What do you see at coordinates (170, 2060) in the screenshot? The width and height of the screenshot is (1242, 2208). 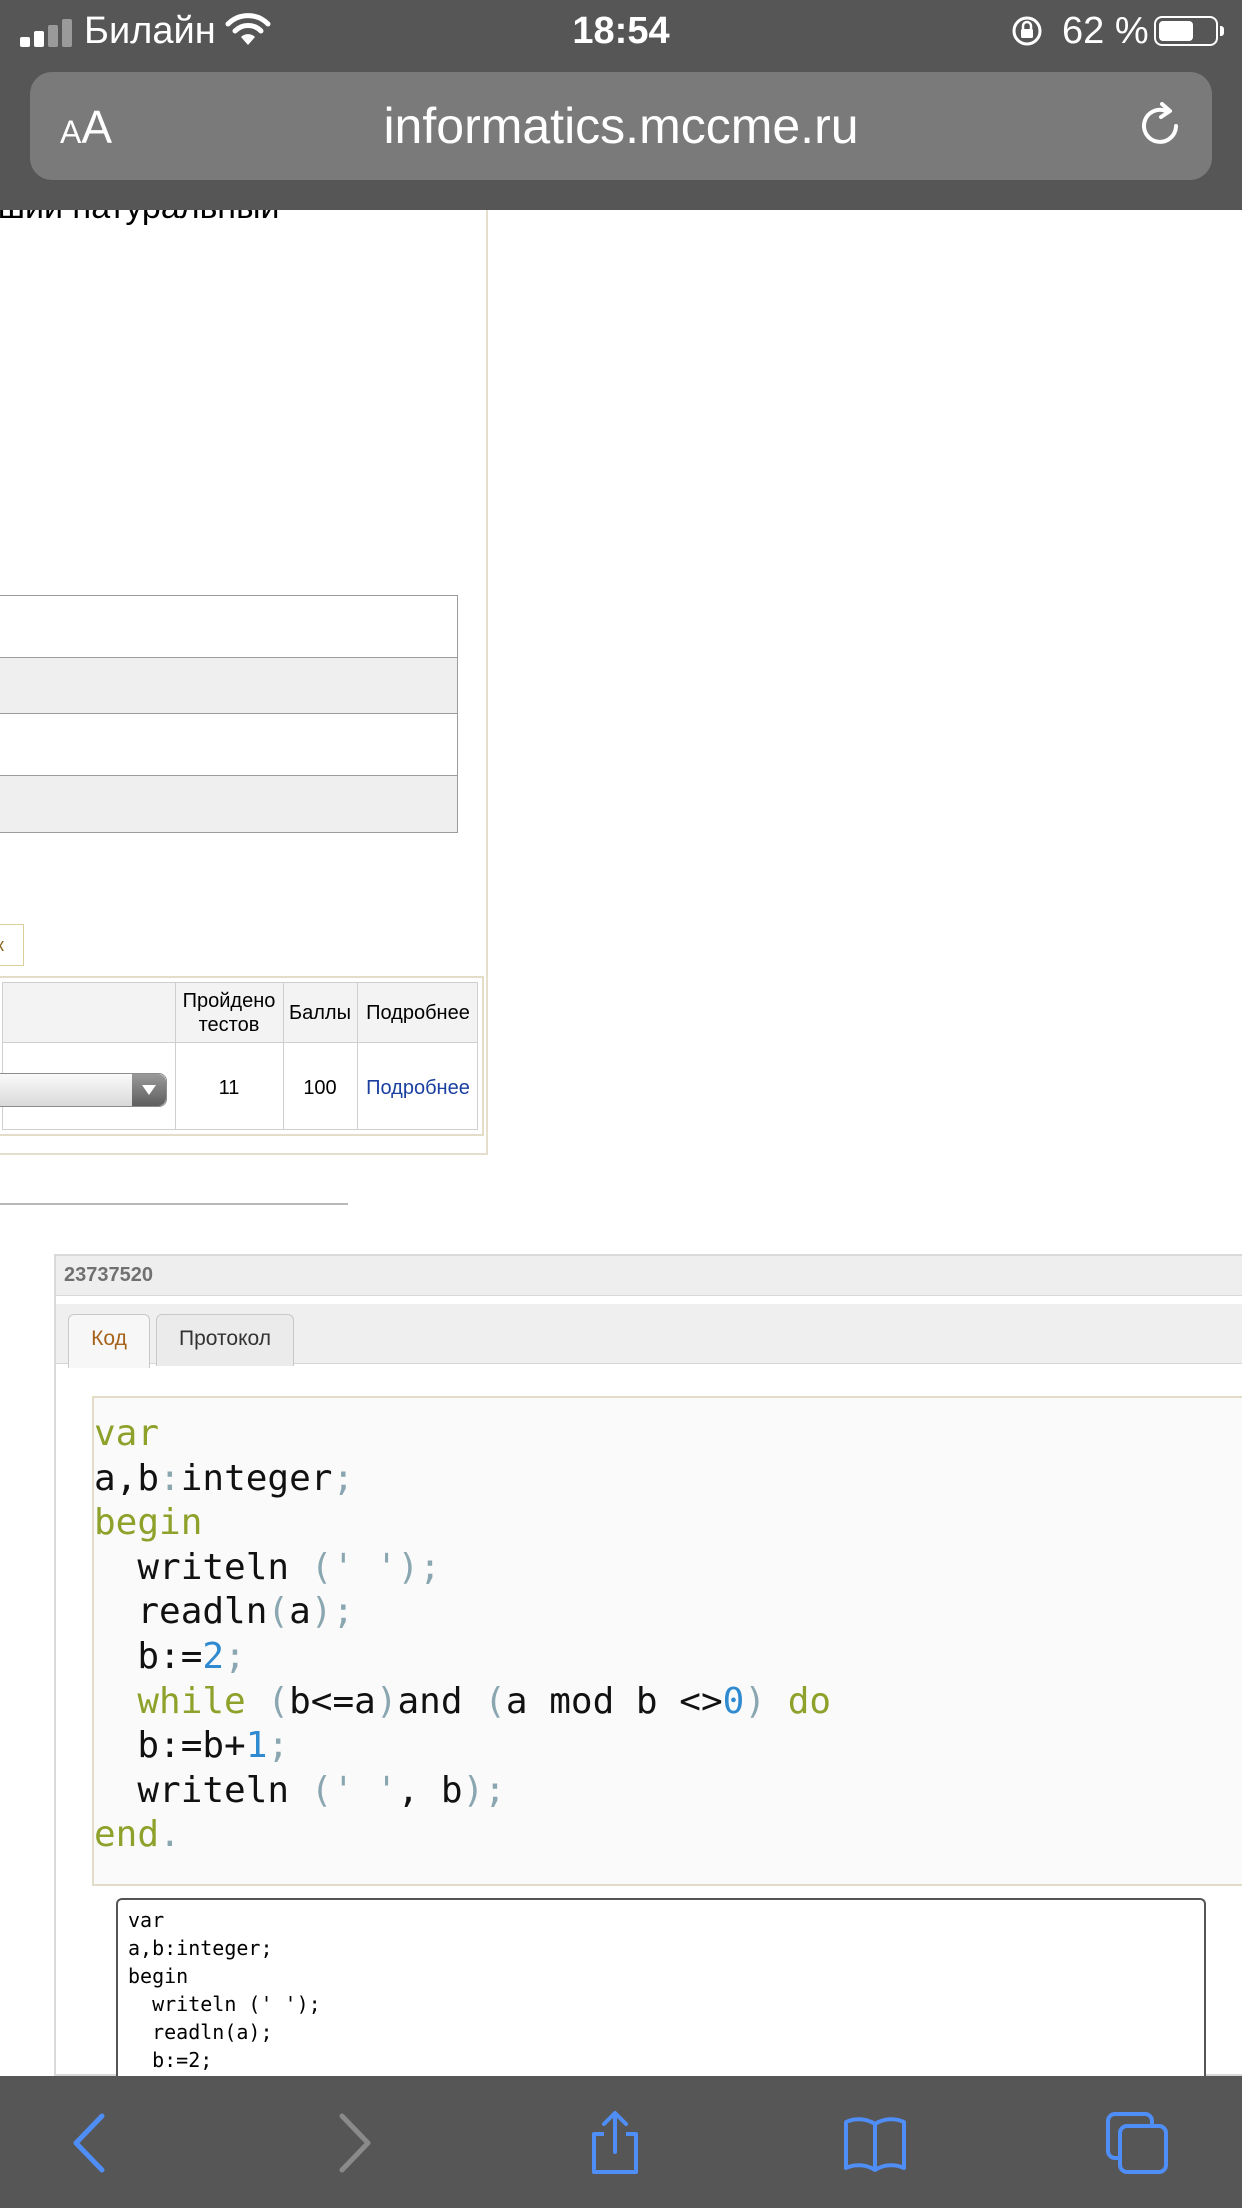 I see `code-line: b:=2;` at bounding box center [170, 2060].